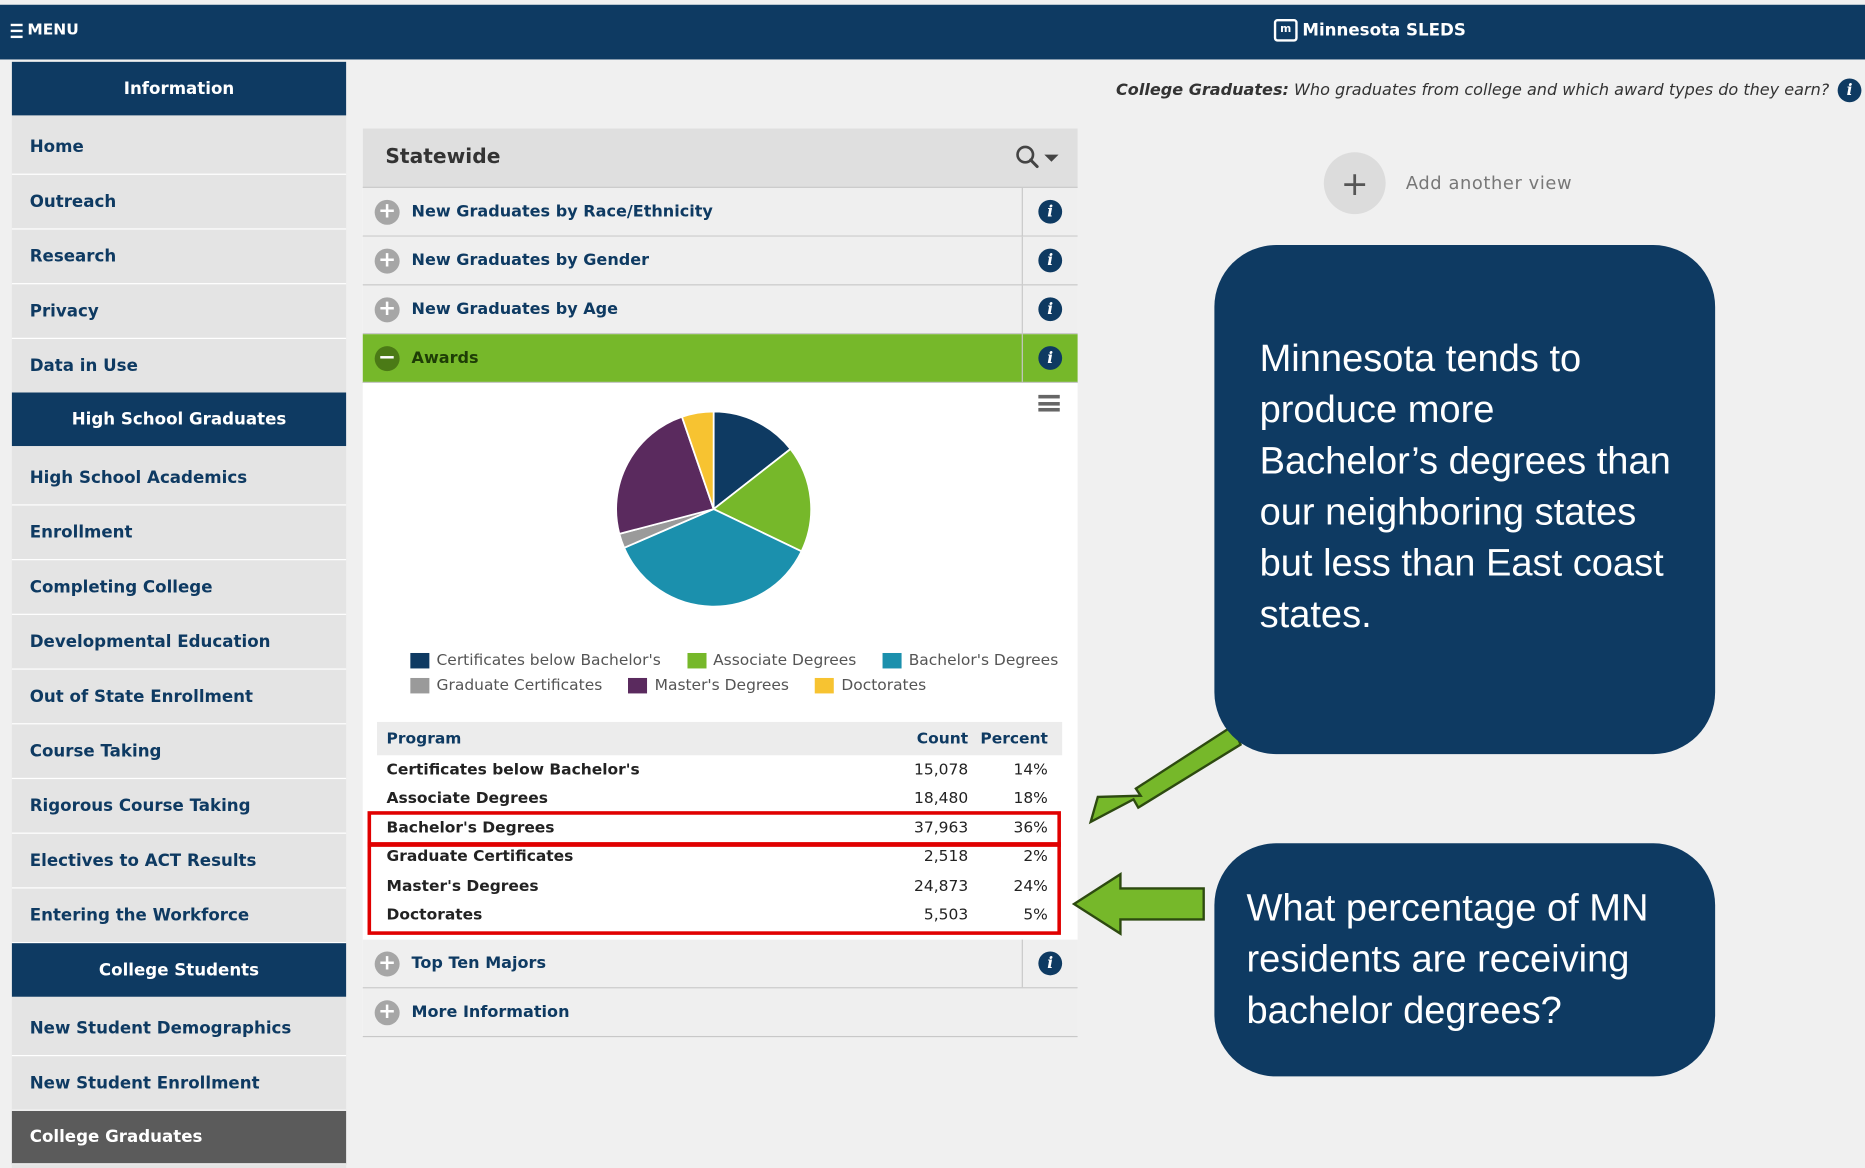 This screenshot has height=1168, width=1865. I want to click on menu-button: MENU, so click(44, 30).